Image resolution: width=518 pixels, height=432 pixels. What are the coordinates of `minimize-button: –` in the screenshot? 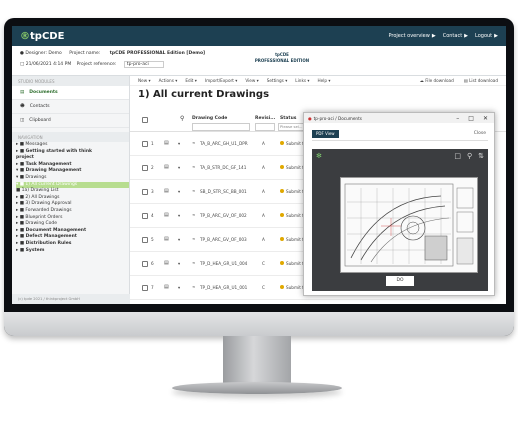 It's located at (457, 118).